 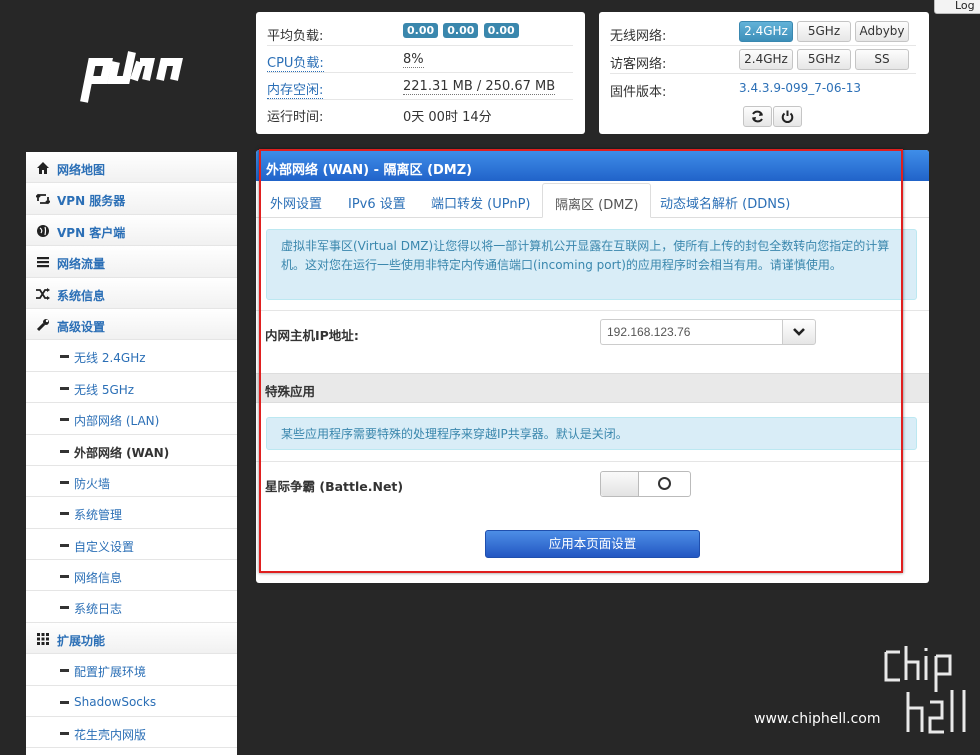 I want to click on sidebar-subitem-label: 系统日志, so click(x=98, y=609).